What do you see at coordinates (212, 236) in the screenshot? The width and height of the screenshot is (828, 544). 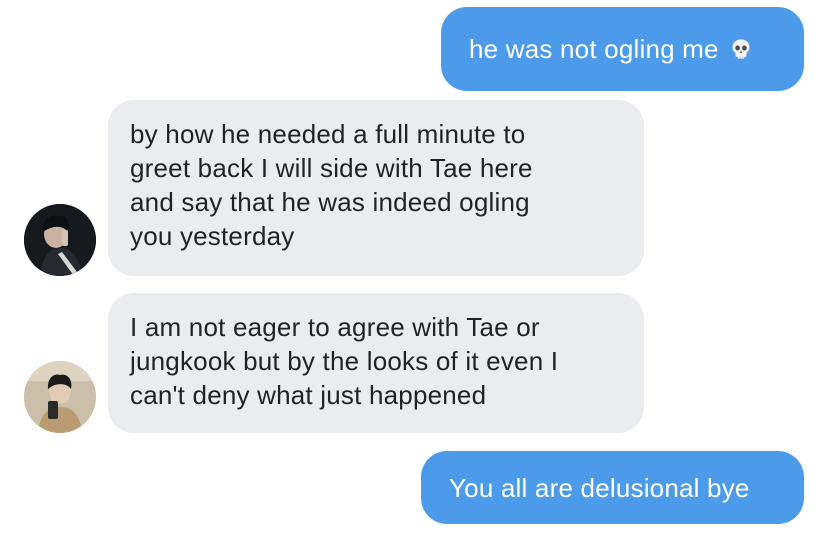 I see `message-line: you yesterday` at bounding box center [212, 236].